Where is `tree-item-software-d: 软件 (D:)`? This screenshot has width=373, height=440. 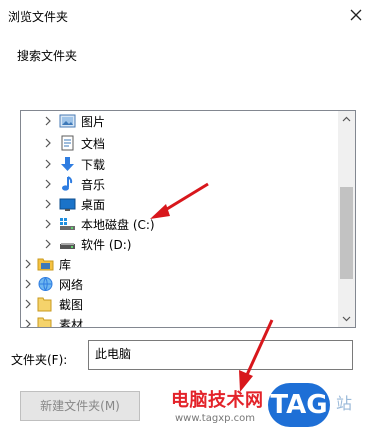
tree-item-software-d: 软件 (D:) is located at coordinates (180, 244).